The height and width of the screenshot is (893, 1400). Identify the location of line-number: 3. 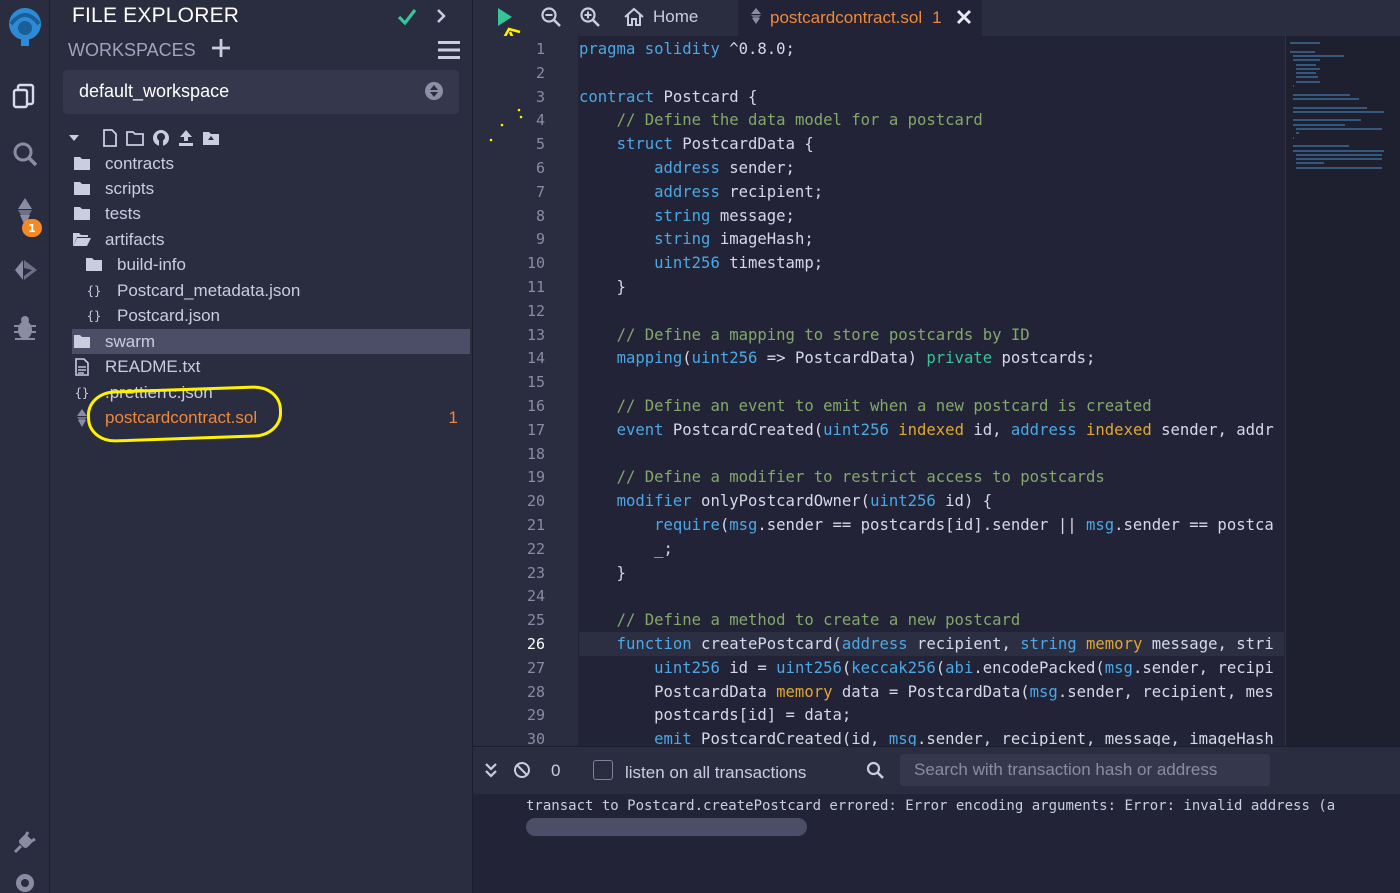
(540, 96).